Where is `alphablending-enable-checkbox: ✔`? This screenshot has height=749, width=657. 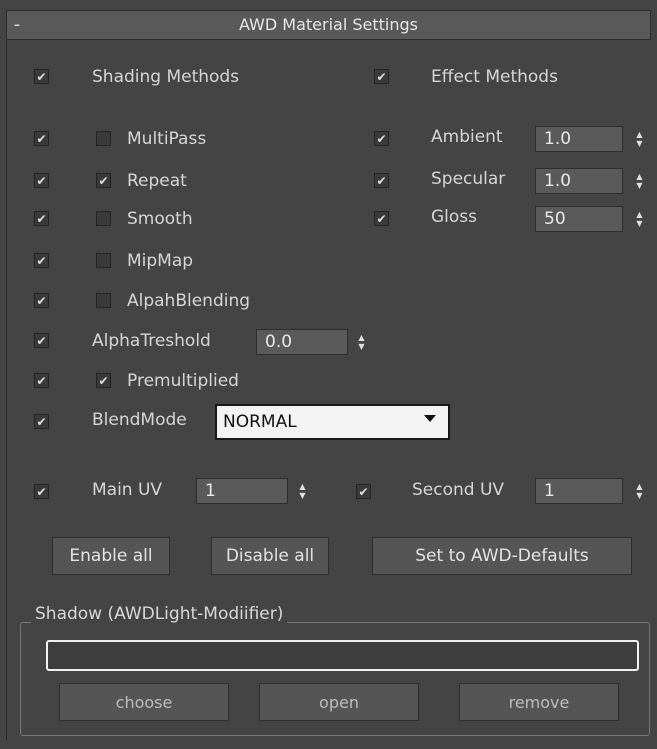 alphablending-enable-checkbox: ✔ is located at coordinates (41, 300).